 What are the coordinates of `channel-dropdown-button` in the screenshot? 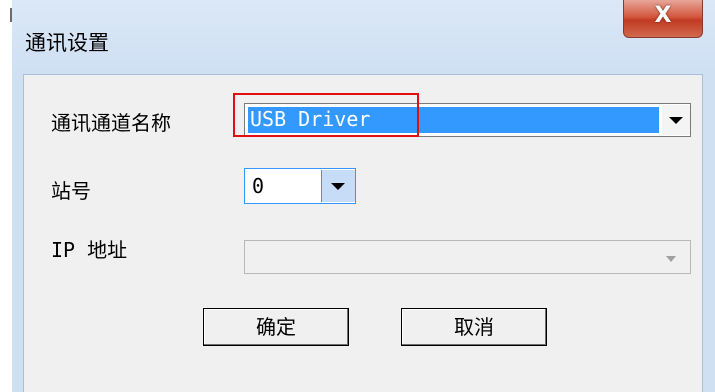 It's located at (676, 120).